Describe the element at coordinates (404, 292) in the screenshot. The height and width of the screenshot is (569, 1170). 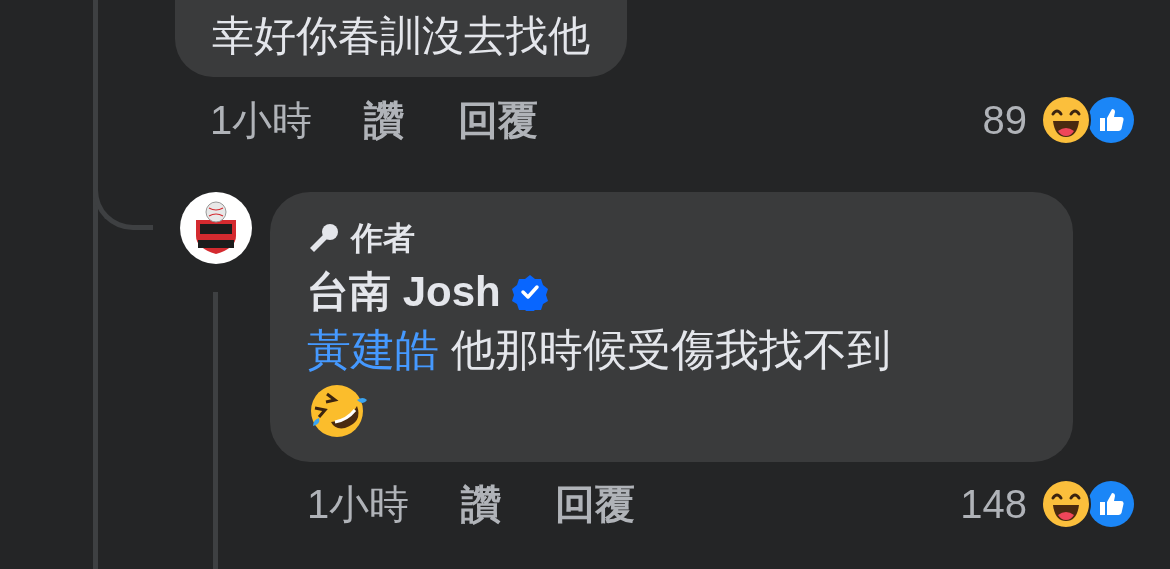
I see `author-name: 台南 Josh` at that location.